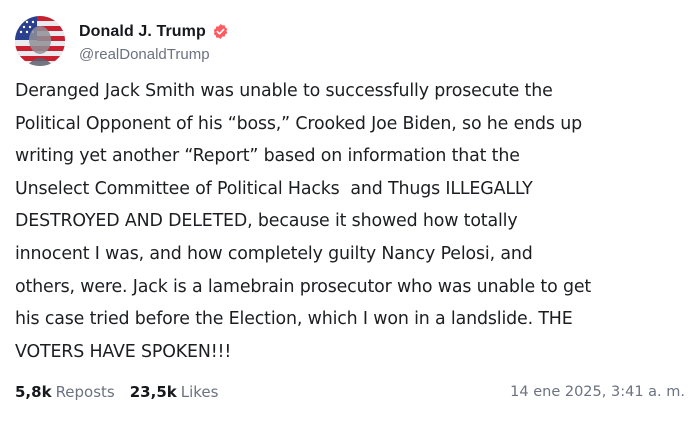 The height and width of the screenshot is (423, 700). What do you see at coordinates (33, 392) in the screenshot?
I see `reposts-count: 5,8k` at bounding box center [33, 392].